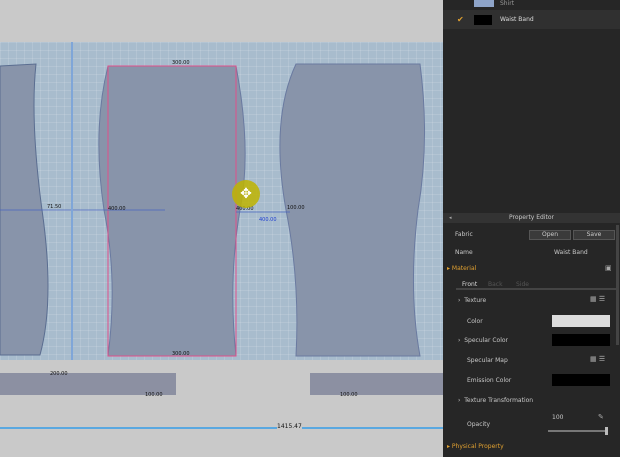 Image resolution: width=620 pixels, height=457 pixels. Describe the element at coordinates (59, 374) in the screenshot. I see `strip-measure: 200.00` at that location.